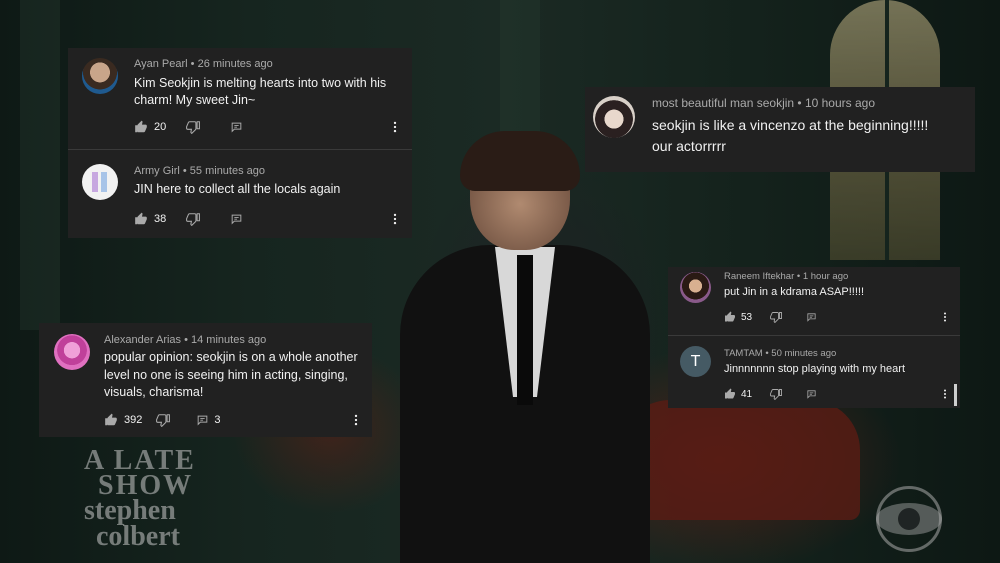  Describe the element at coordinates (203, 64) in the screenshot. I see `comment-author-meta: Ayan Pearl • 26 minutes ago` at that location.